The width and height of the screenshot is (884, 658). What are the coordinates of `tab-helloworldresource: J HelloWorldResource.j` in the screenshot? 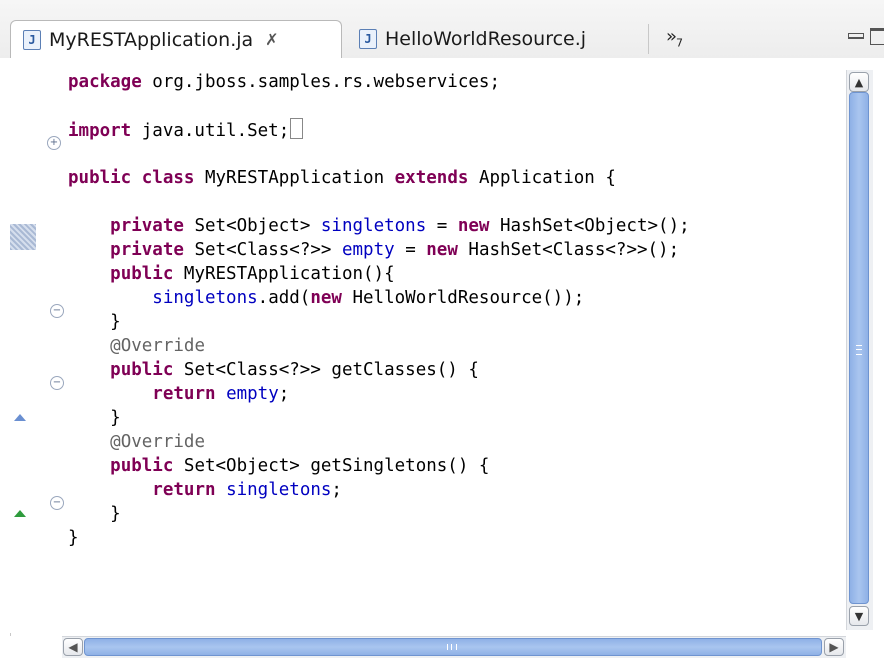 It's located at (490, 39).